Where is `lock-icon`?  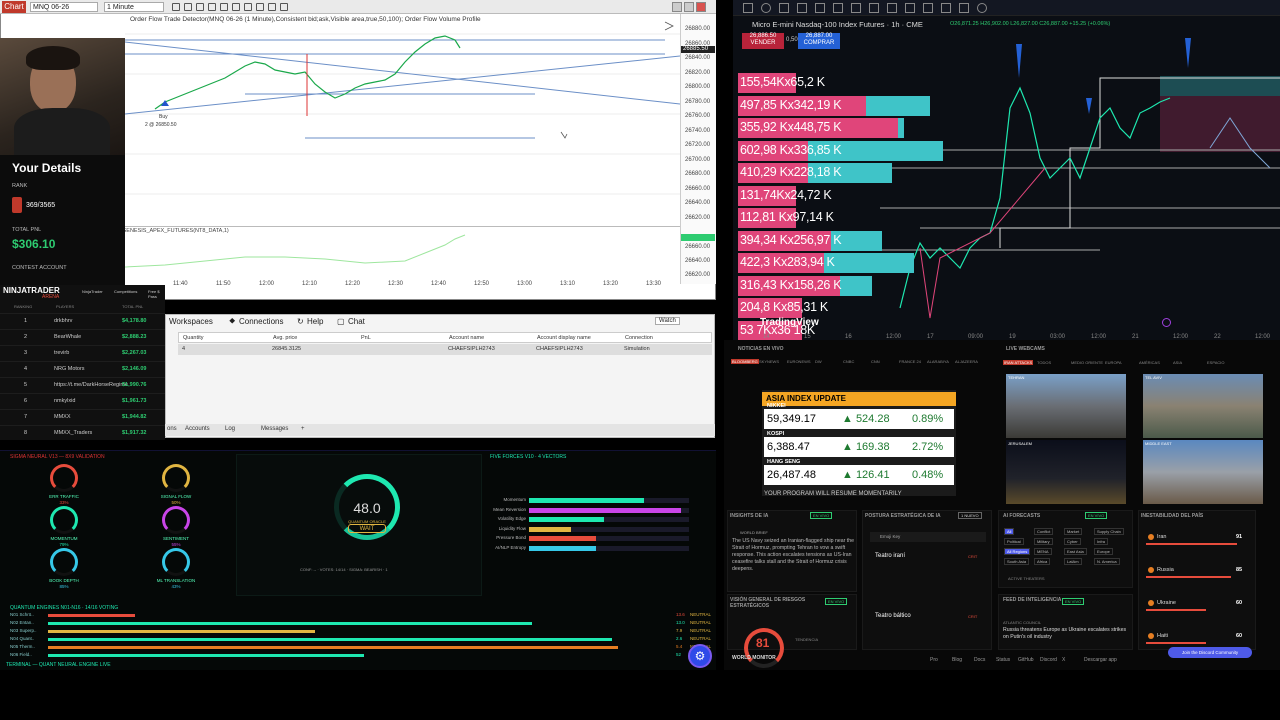
lock-icon is located at coordinates (946, 8).